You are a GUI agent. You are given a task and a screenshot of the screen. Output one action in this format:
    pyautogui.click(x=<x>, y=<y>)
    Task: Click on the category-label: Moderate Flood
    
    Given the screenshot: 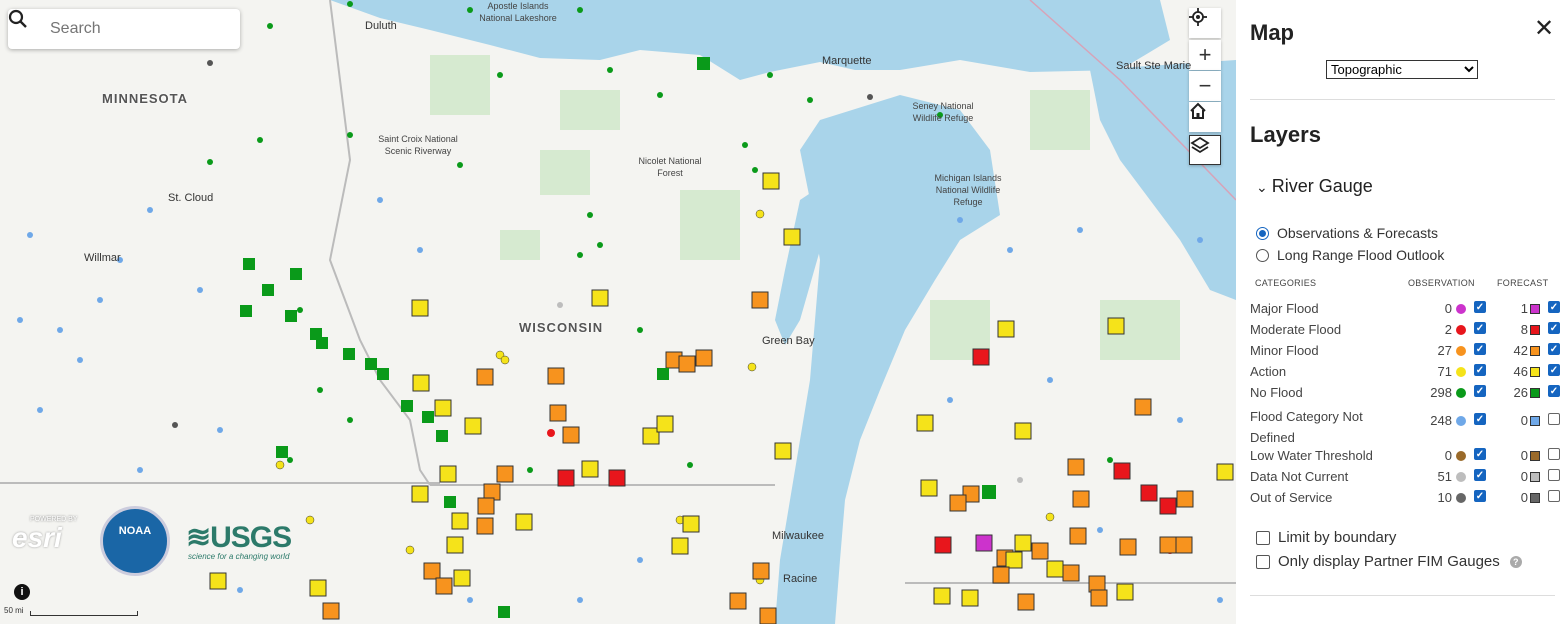 What is the action you would take?
    pyautogui.click(x=1296, y=329)
    